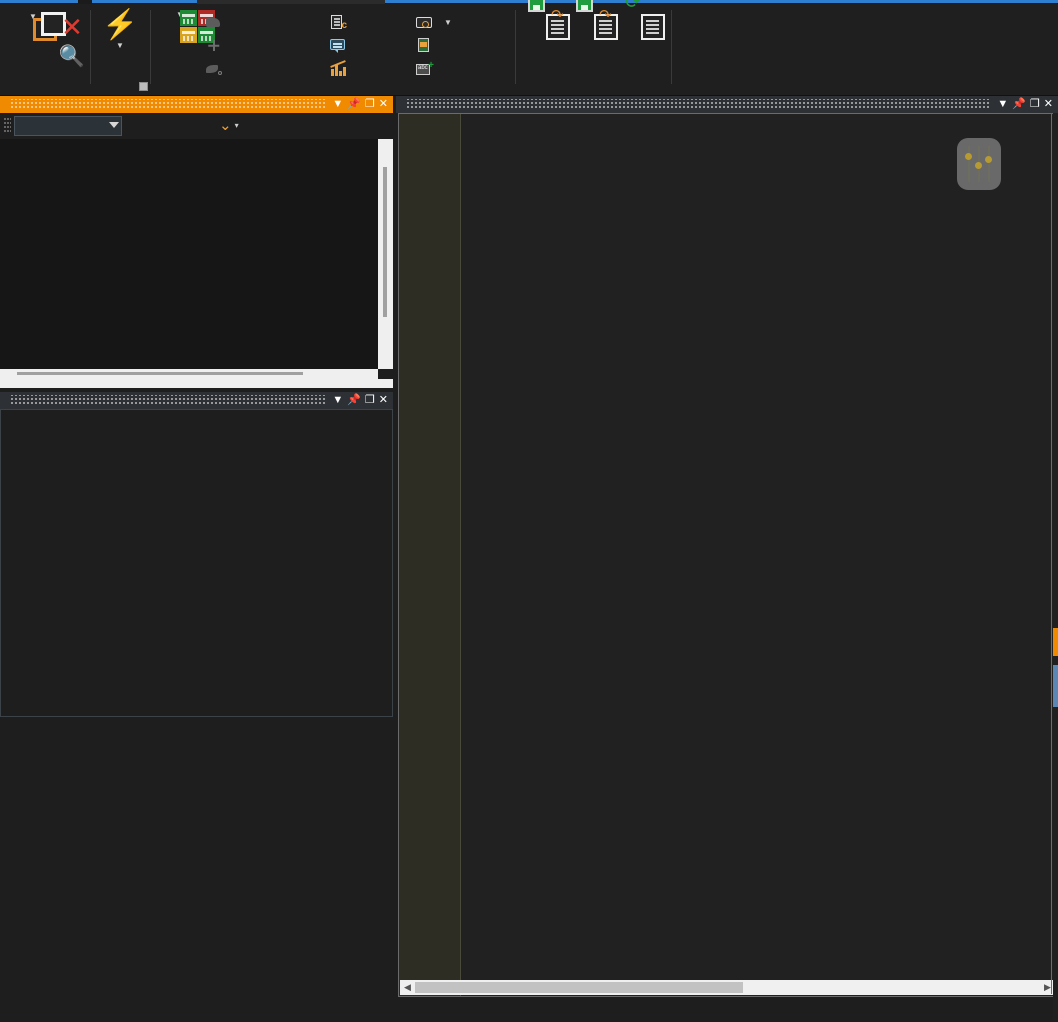 Image resolution: width=1058 pixels, height=1022 pixels. I want to click on outline-tree-hscroll-thumb, so click(160, 373).